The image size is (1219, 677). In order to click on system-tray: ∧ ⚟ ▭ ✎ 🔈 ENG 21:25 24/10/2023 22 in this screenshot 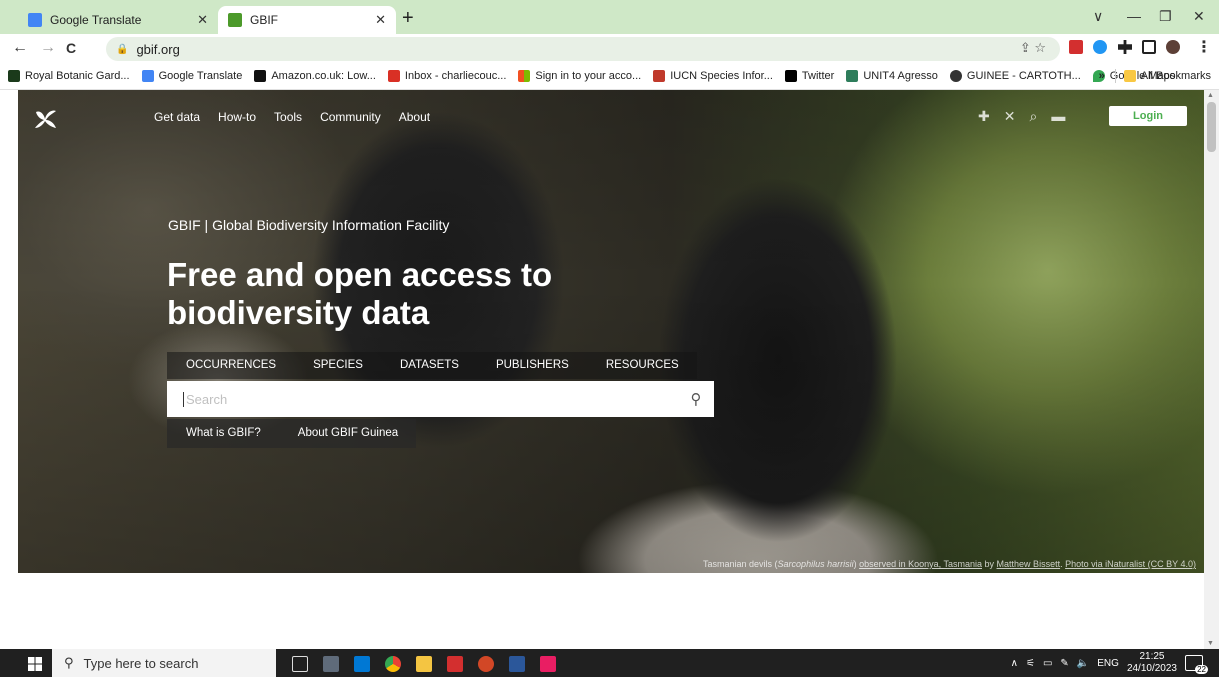, I will do `click(1109, 663)`.